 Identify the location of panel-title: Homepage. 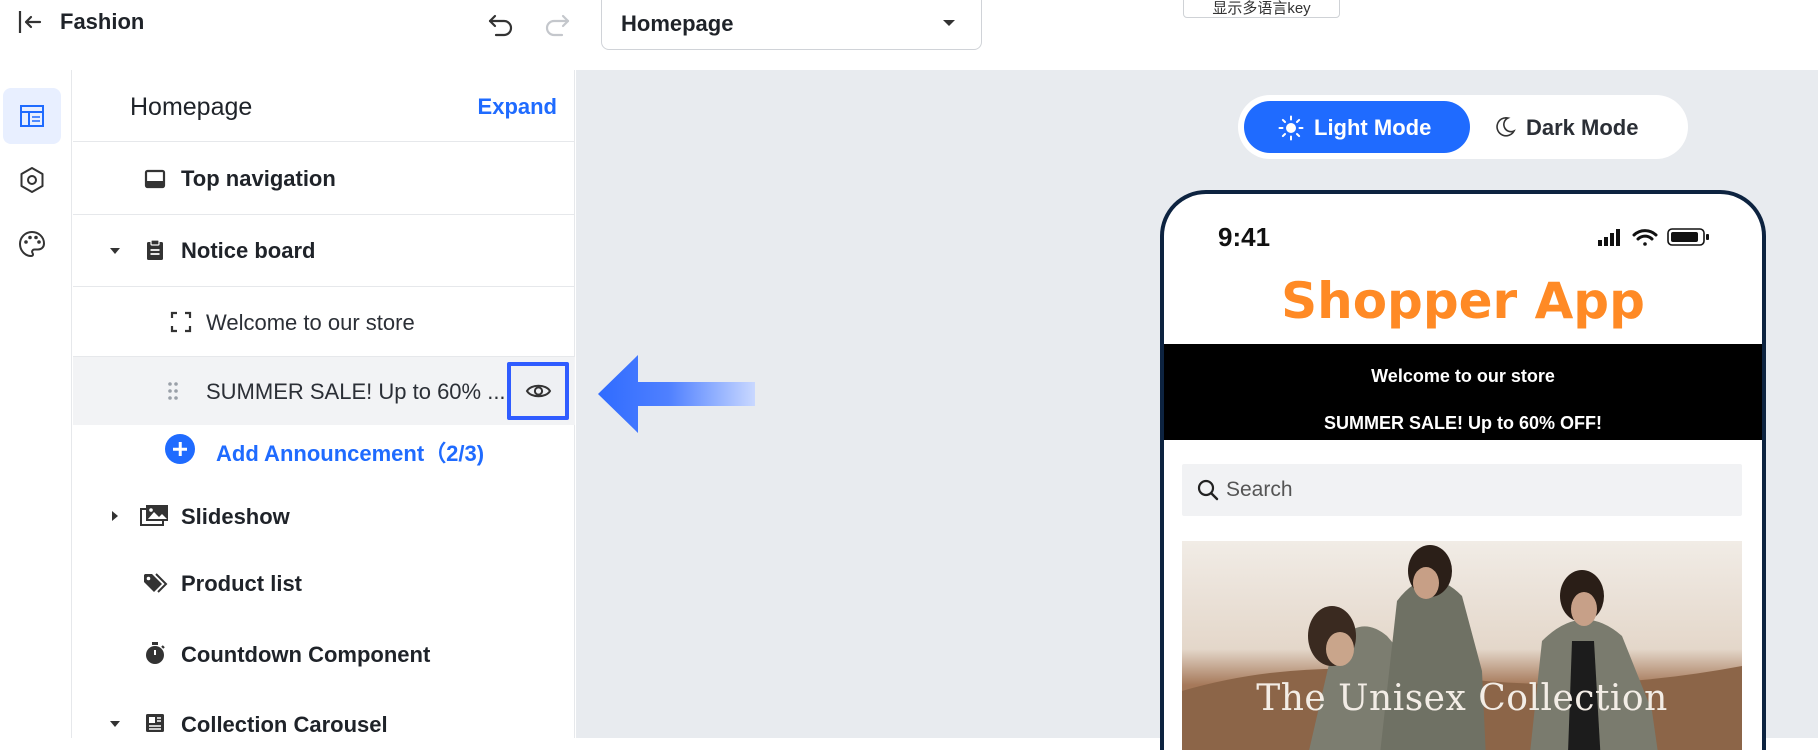
(191, 107).